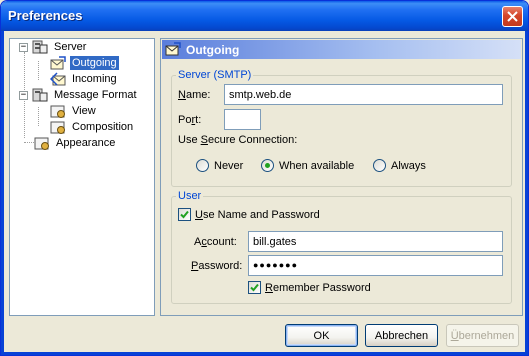  What do you see at coordinates (57, 111) in the screenshot?
I see `view-settings-icon` at bounding box center [57, 111].